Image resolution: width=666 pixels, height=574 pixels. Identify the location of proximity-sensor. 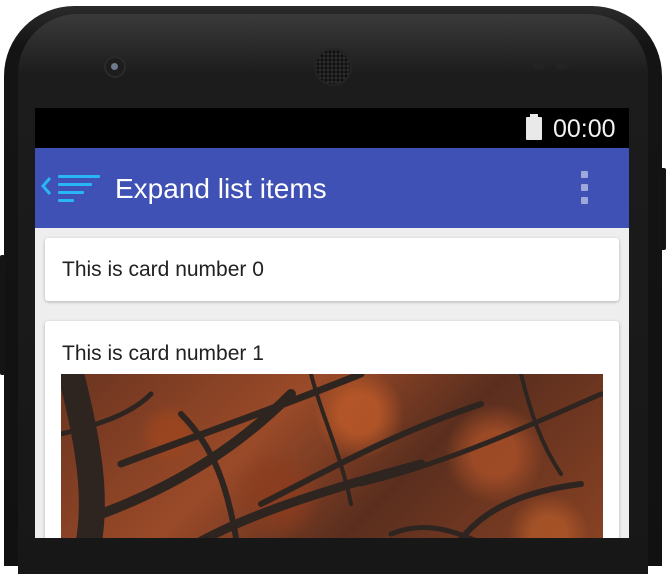
(539, 64).